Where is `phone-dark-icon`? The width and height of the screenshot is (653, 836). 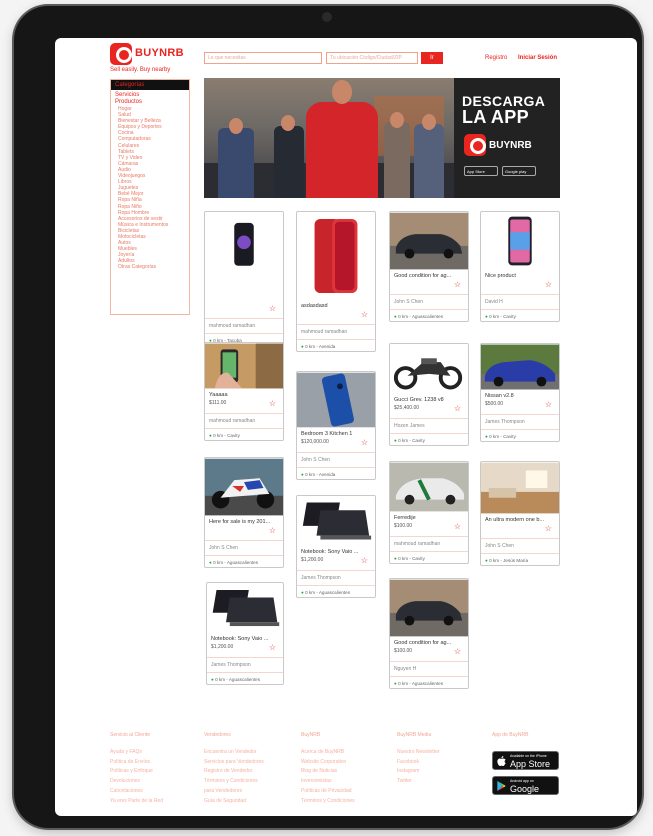
phone-dark-icon is located at coordinates (244, 256).